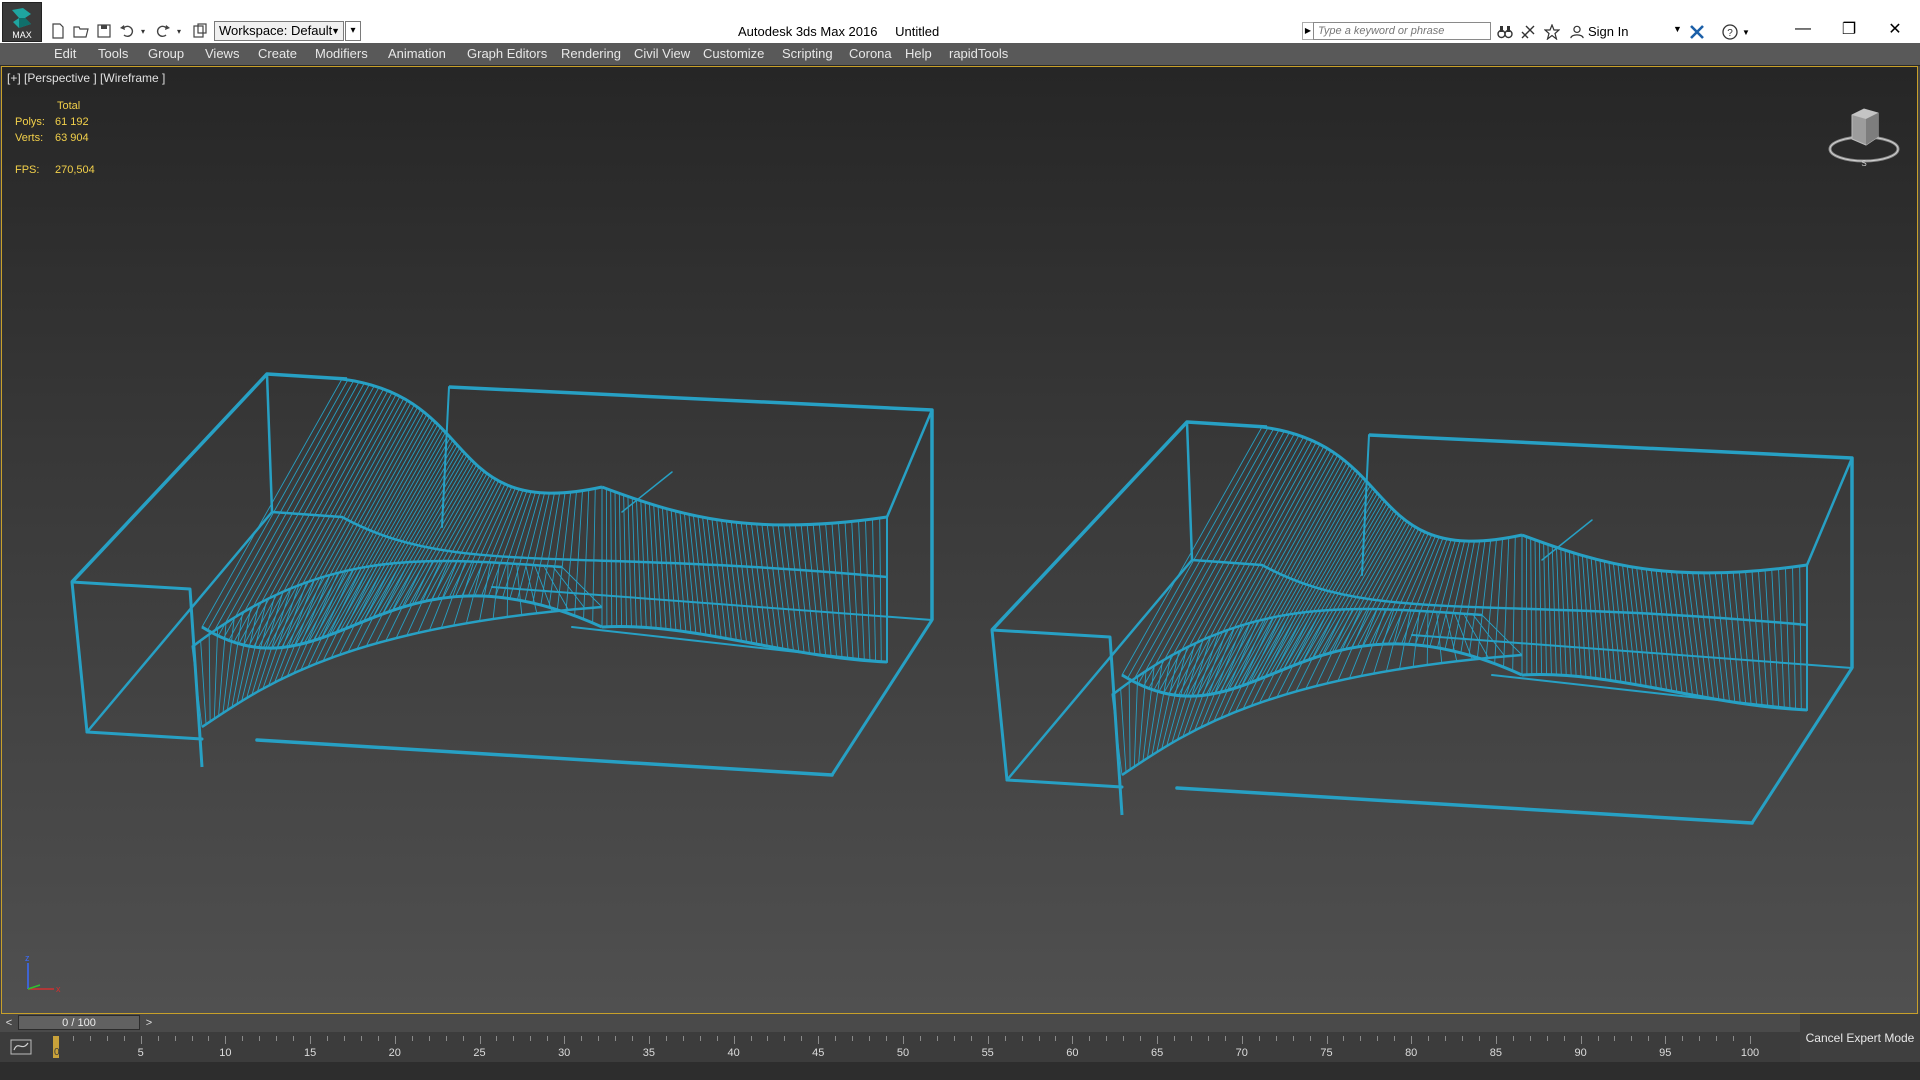 The image size is (1920, 1080). Describe the element at coordinates (81, 31) in the screenshot. I see `open-file-button` at that location.